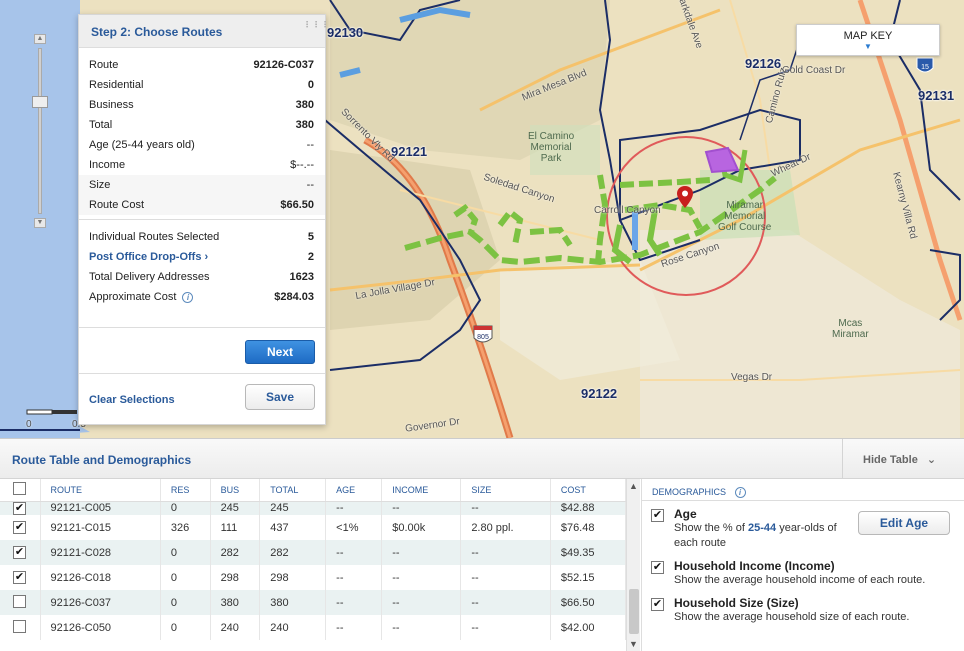 This screenshot has width=964, height=651. Describe the element at coordinates (345, 32) in the screenshot. I see `zip-label: 92130` at that location.